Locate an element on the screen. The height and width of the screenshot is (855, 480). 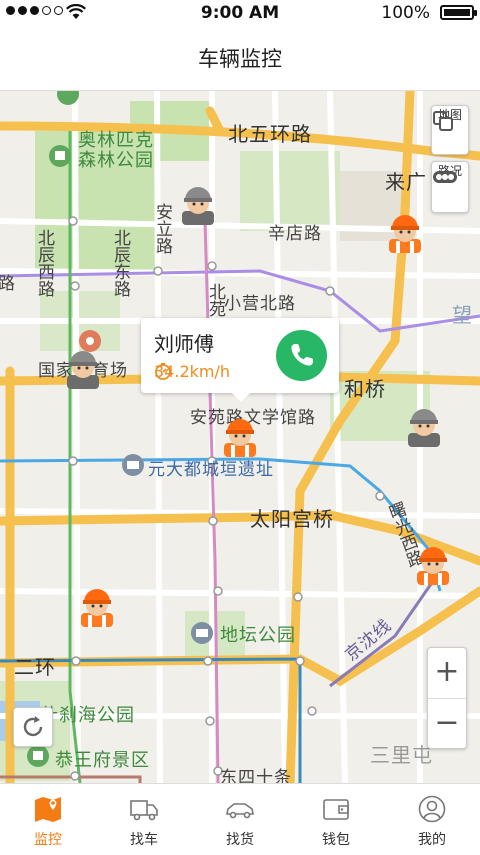
tab-bar: 监控 找车 找货 钱包 我的 is located at coordinates (240, 819).